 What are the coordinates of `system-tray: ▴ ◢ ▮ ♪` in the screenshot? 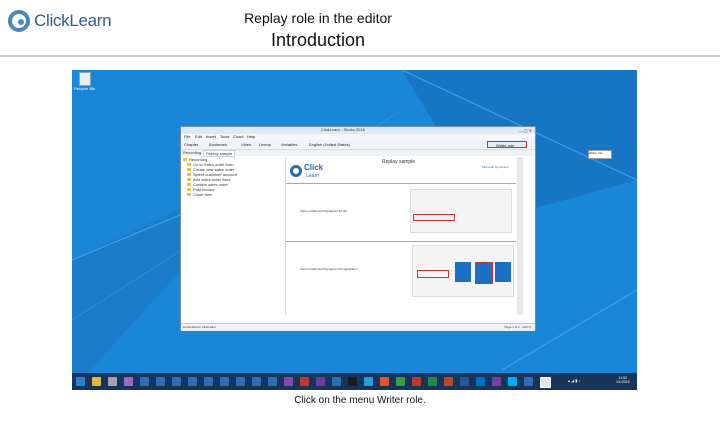 It's located at (588, 381).